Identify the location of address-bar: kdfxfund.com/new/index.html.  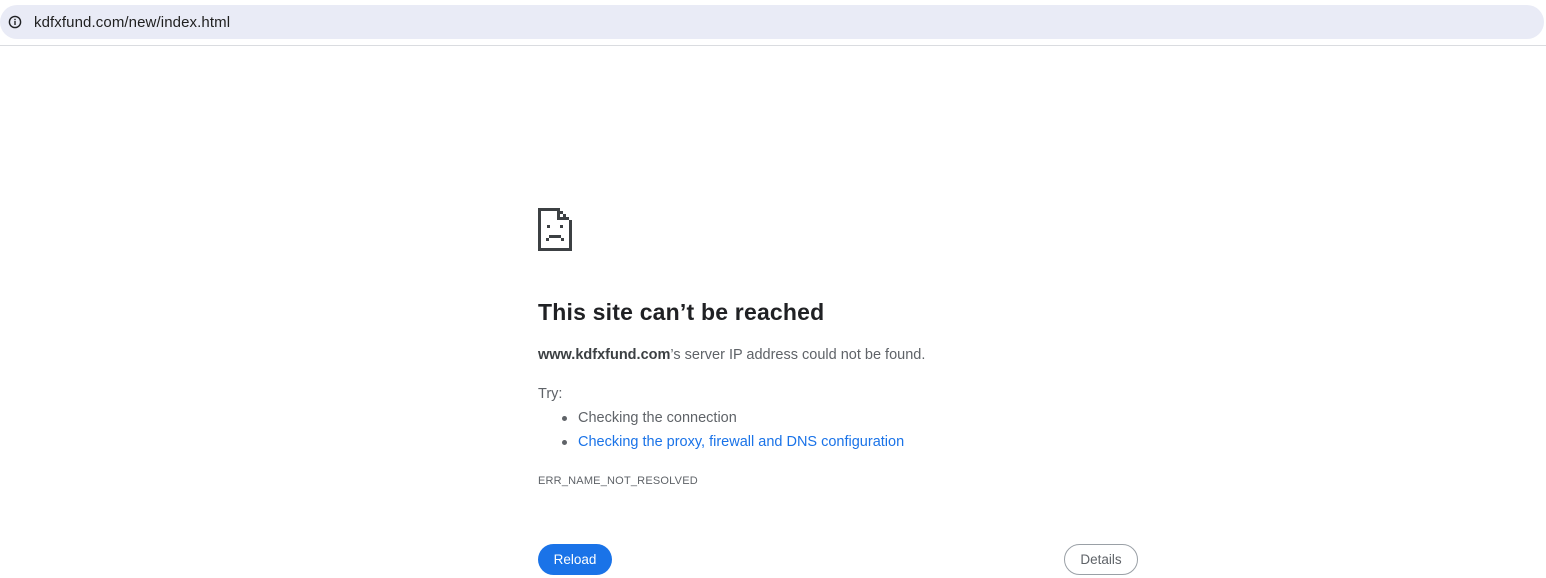
(772, 22).